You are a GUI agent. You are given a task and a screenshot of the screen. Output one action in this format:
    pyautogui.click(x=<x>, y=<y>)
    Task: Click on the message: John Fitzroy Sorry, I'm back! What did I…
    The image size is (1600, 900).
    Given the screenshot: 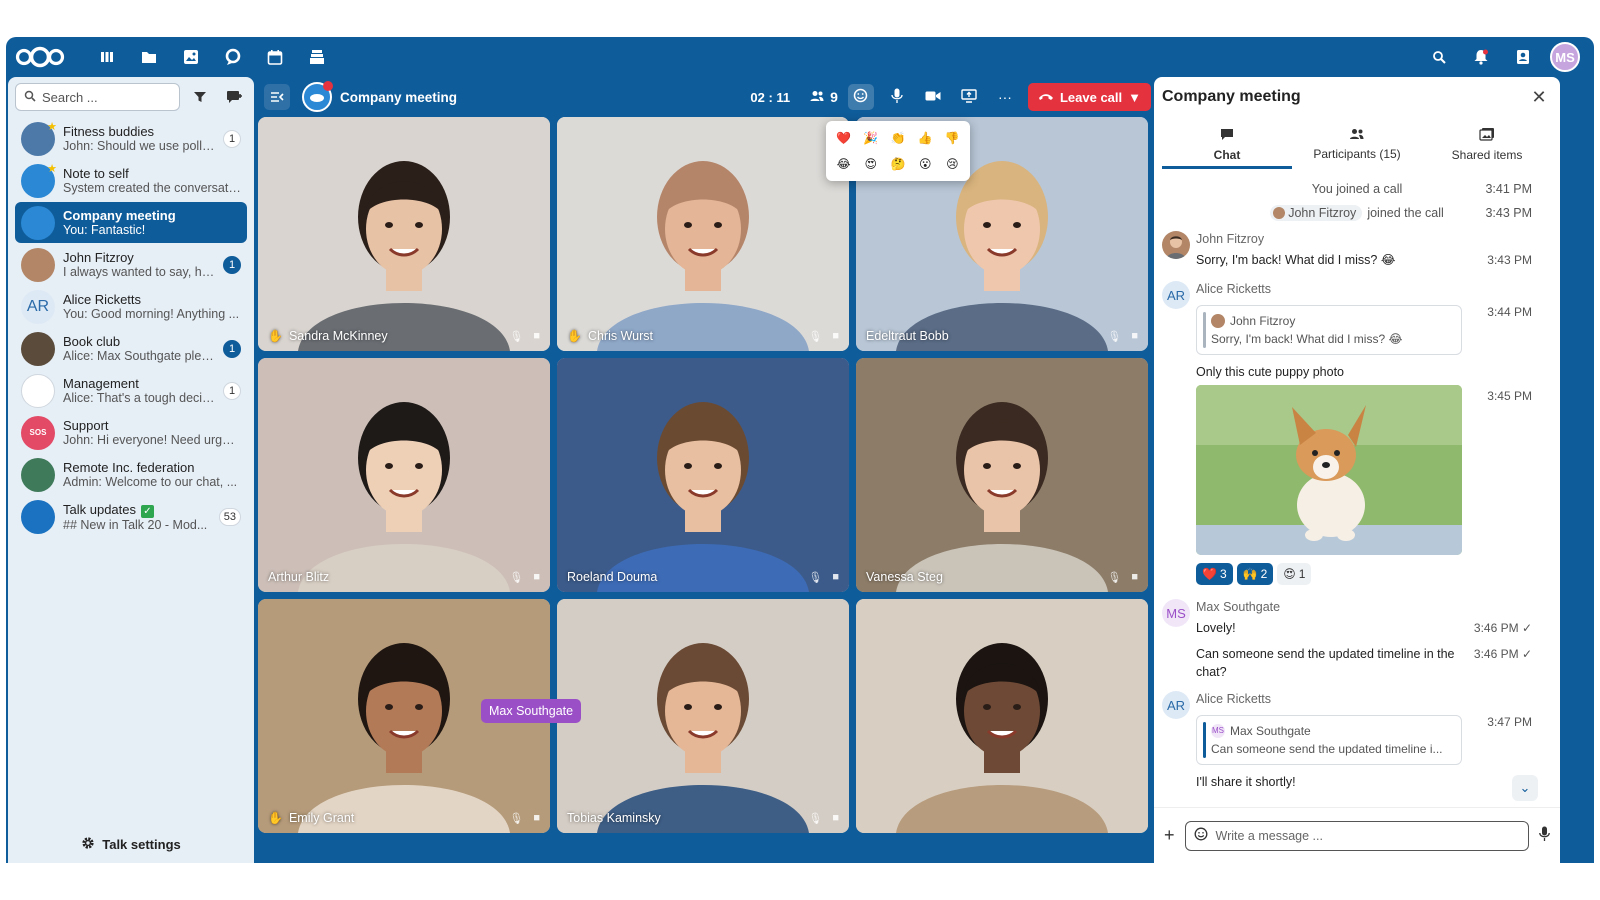 What is the action you would take?
    pyautogui.click(x=1378, y=330)
    